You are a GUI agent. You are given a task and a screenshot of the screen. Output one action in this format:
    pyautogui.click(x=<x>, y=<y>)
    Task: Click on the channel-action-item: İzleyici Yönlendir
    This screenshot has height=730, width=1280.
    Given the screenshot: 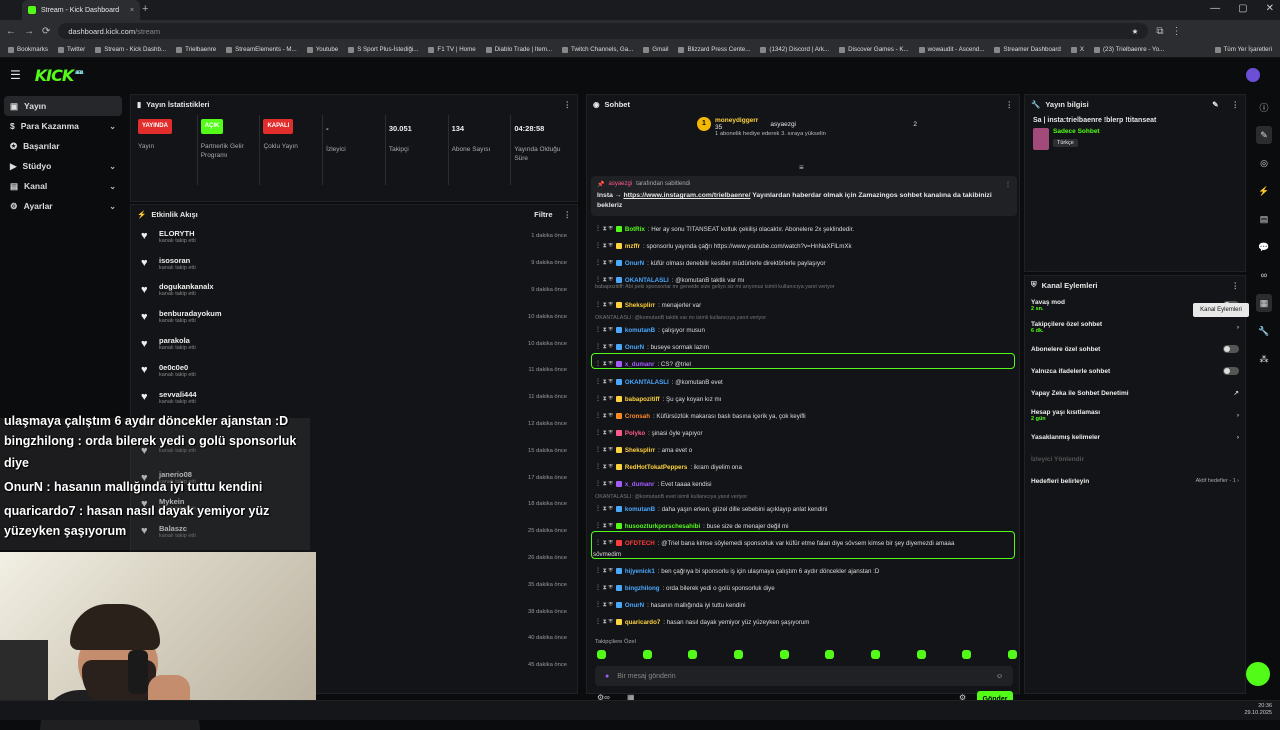 What is the action you would take?
    pyautogui.click(x=1135, y=459)
    